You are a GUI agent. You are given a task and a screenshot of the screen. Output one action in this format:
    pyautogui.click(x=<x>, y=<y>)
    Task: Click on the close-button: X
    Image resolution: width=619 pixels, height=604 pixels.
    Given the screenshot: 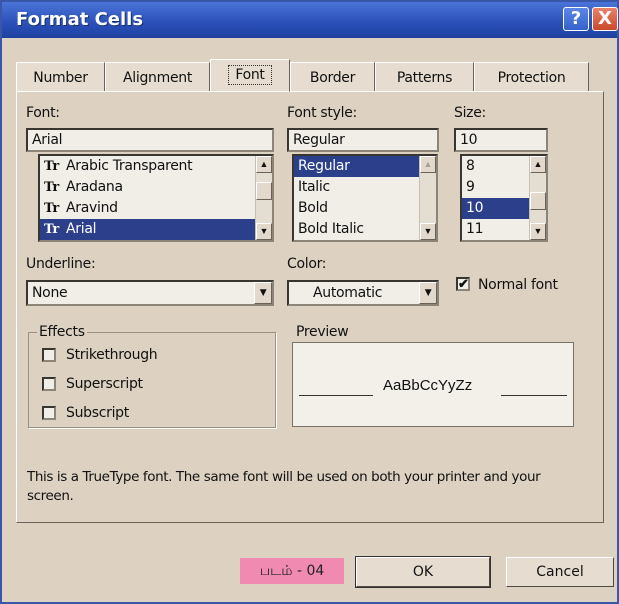 What is the action you would take?
    pyautogui.click(x=605, y=19)
    